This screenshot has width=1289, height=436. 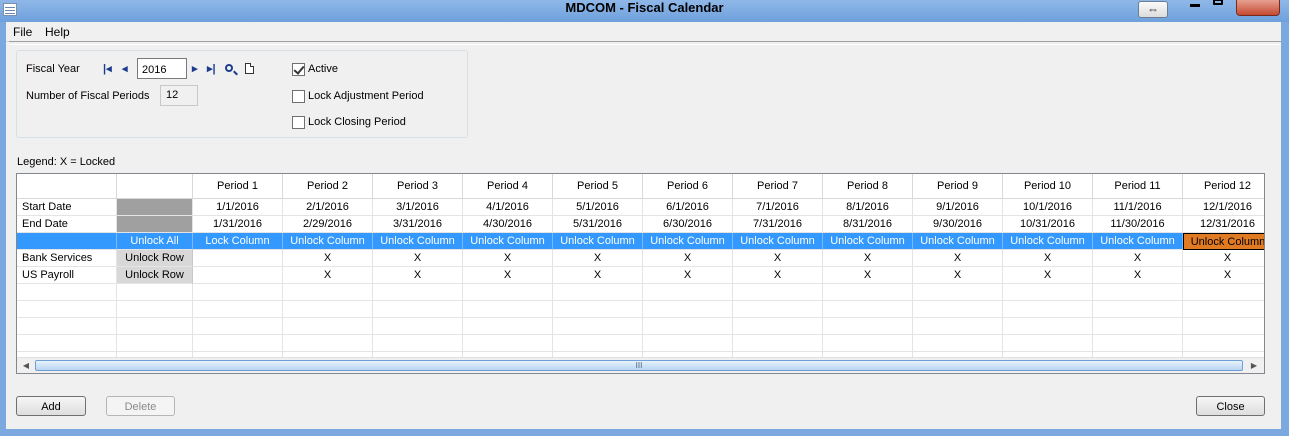 I want to click on period-header: Period 7, so click(x=778, y=186).